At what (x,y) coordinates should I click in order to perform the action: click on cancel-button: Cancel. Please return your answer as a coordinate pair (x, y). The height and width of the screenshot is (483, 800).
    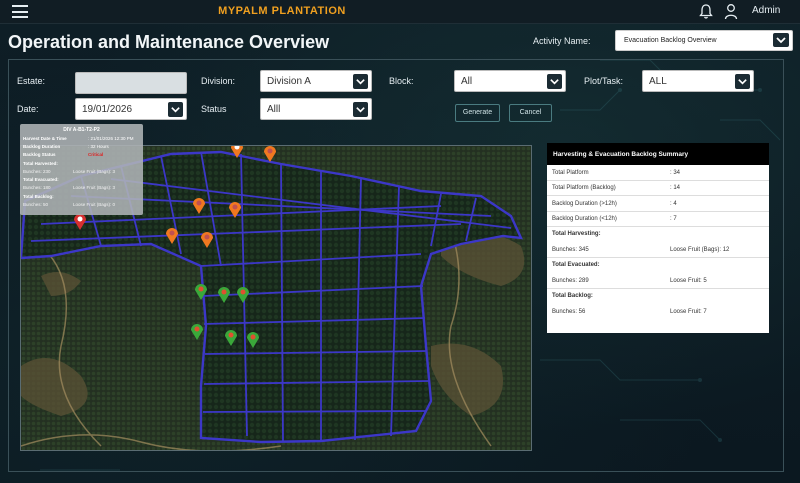
    Looking at the image, I should click on (530, 113).